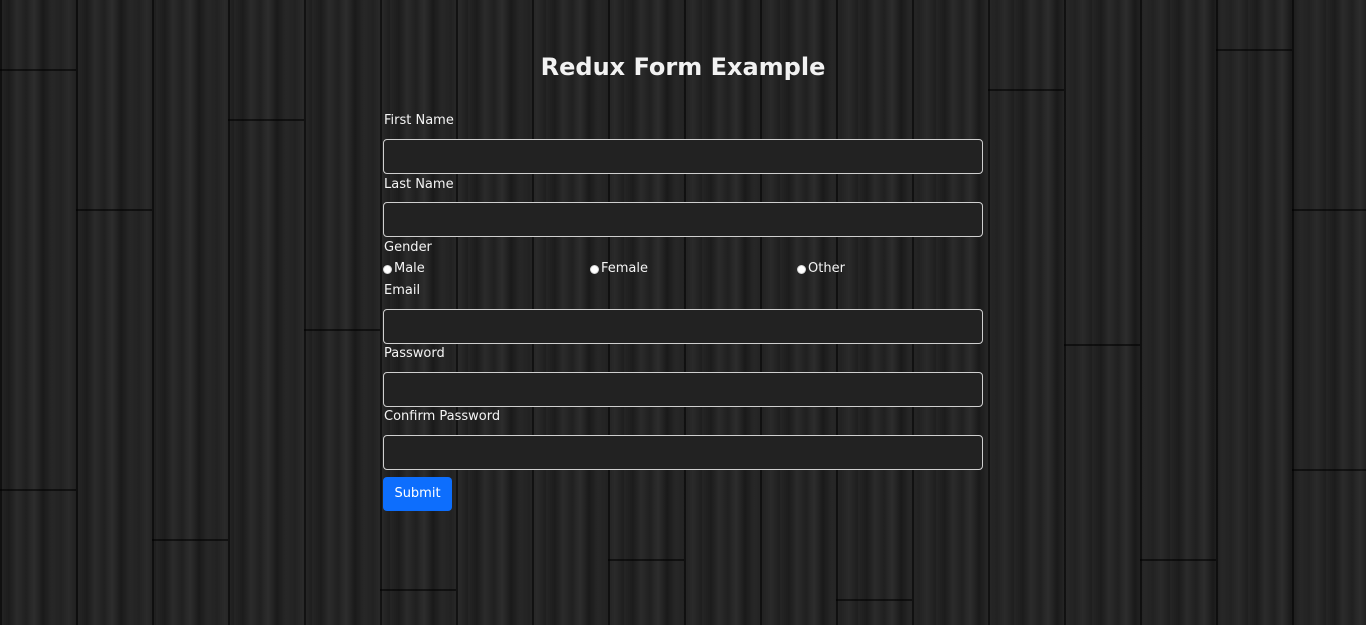 This screenshot has height=625, width=1366. What do you see at coordinates (683, 389) in the screenshot?
I see `password-input` at bounding box center [683, 389].